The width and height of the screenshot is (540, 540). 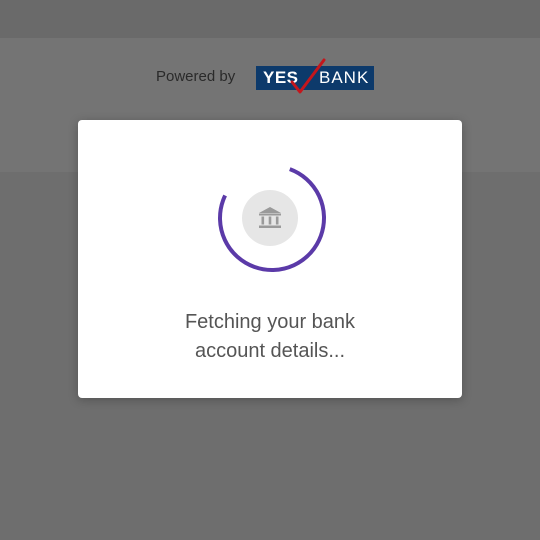 I want to click on yes-bank-logo: YES BANK, so click(x=315, y=76).